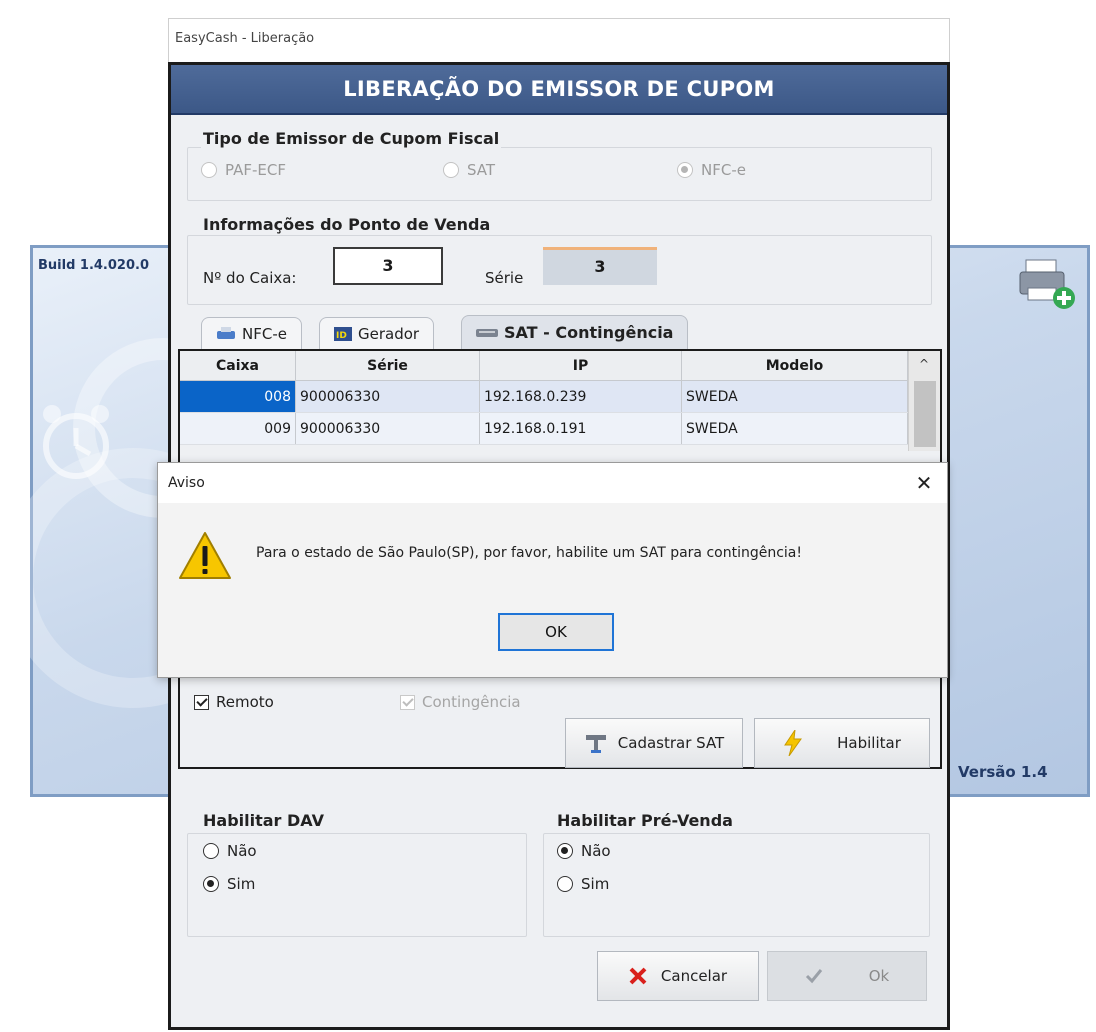  What do you see at coordinates (238, 365) in the screenshot?
I see `col-caixa: Caixa` at bounding box center [238, 365].